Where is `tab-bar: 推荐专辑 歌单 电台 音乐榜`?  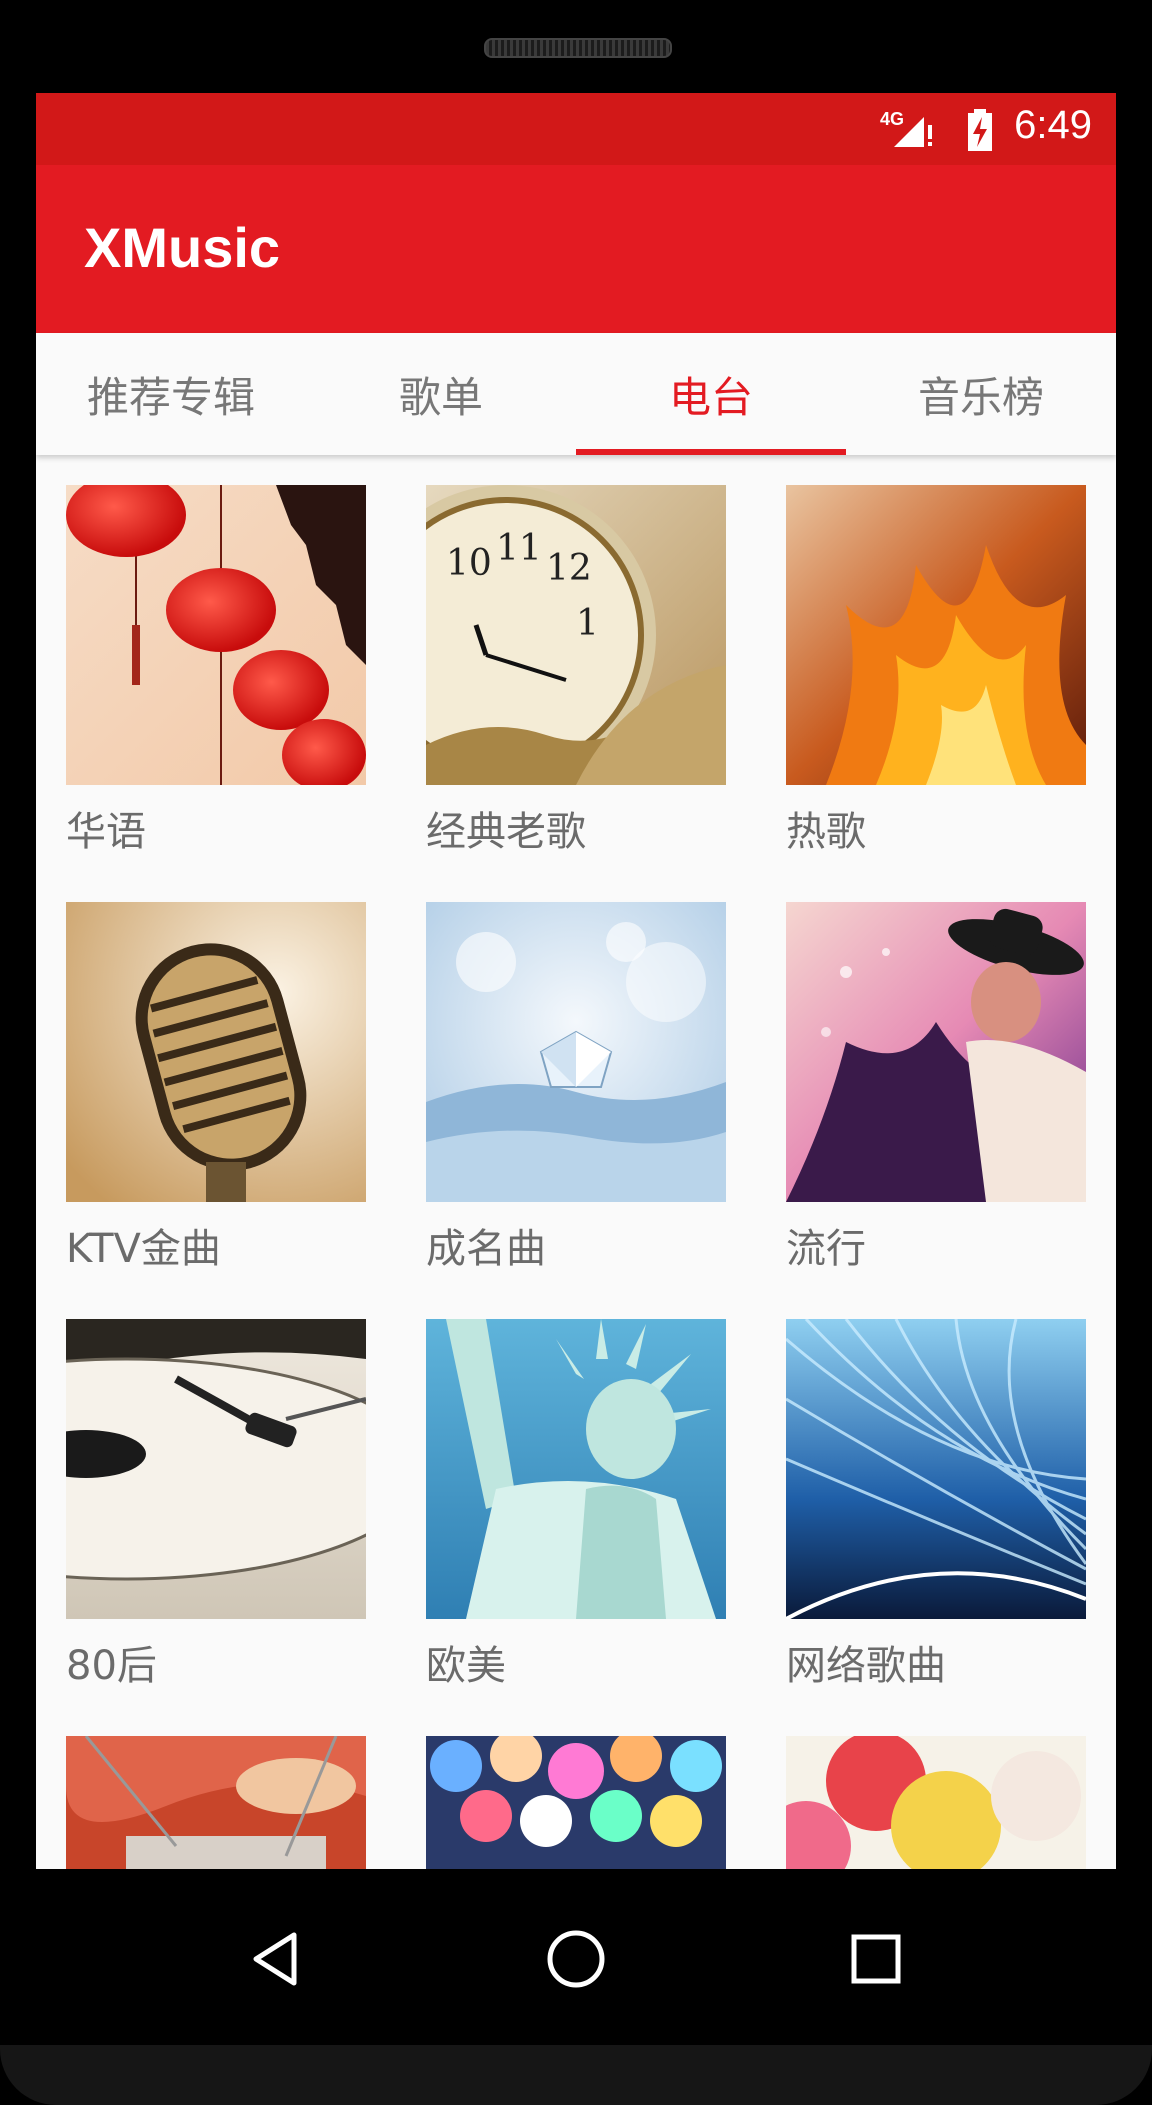 tab-bar: 推荐专辑 歌单 电台 音乐榜 is located at coordinates (576, 394).